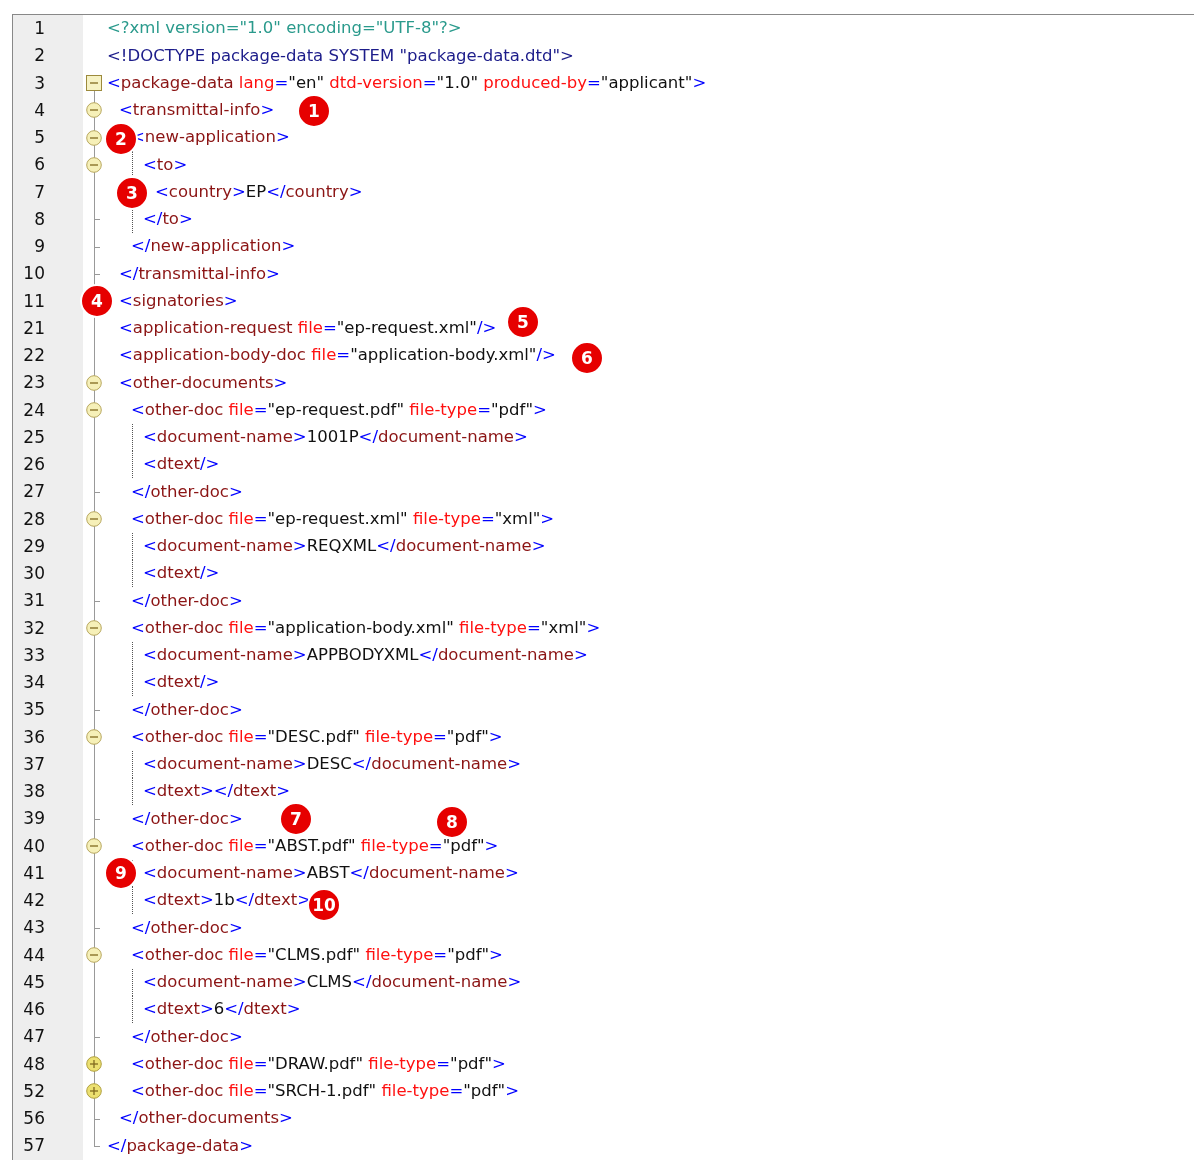 This screenshot has width=1194, height=1160. I want to click on line-number: 38, so click(34, 792).